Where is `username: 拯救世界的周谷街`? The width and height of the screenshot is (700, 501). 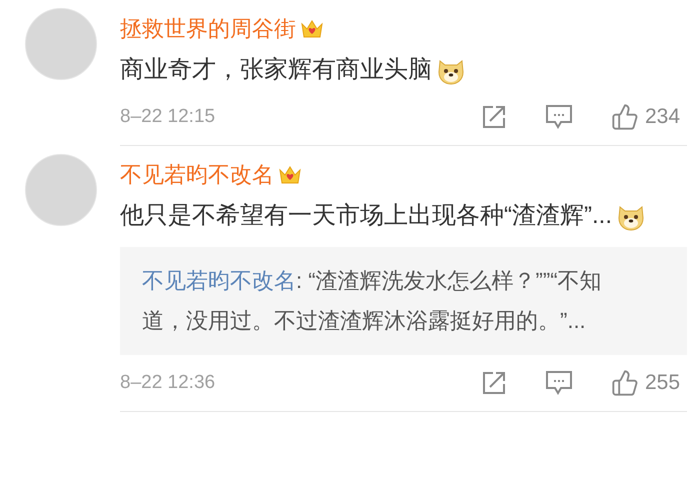
username: 拯救世界的周谷街 is located at coordinates (208, 29).